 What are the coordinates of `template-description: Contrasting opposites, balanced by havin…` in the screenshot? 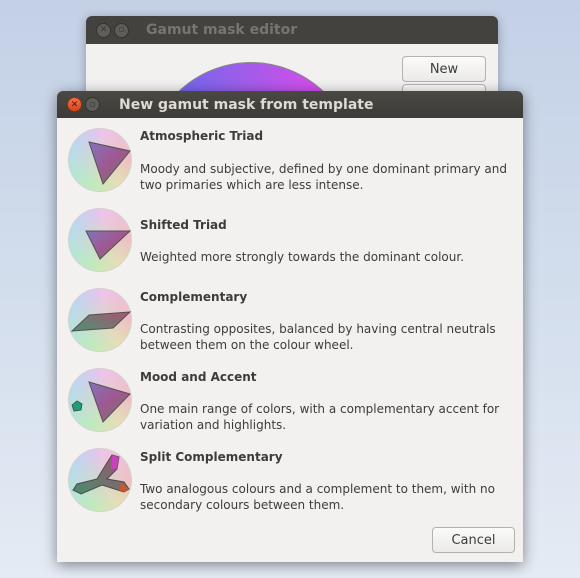 It's located at (318, 337).